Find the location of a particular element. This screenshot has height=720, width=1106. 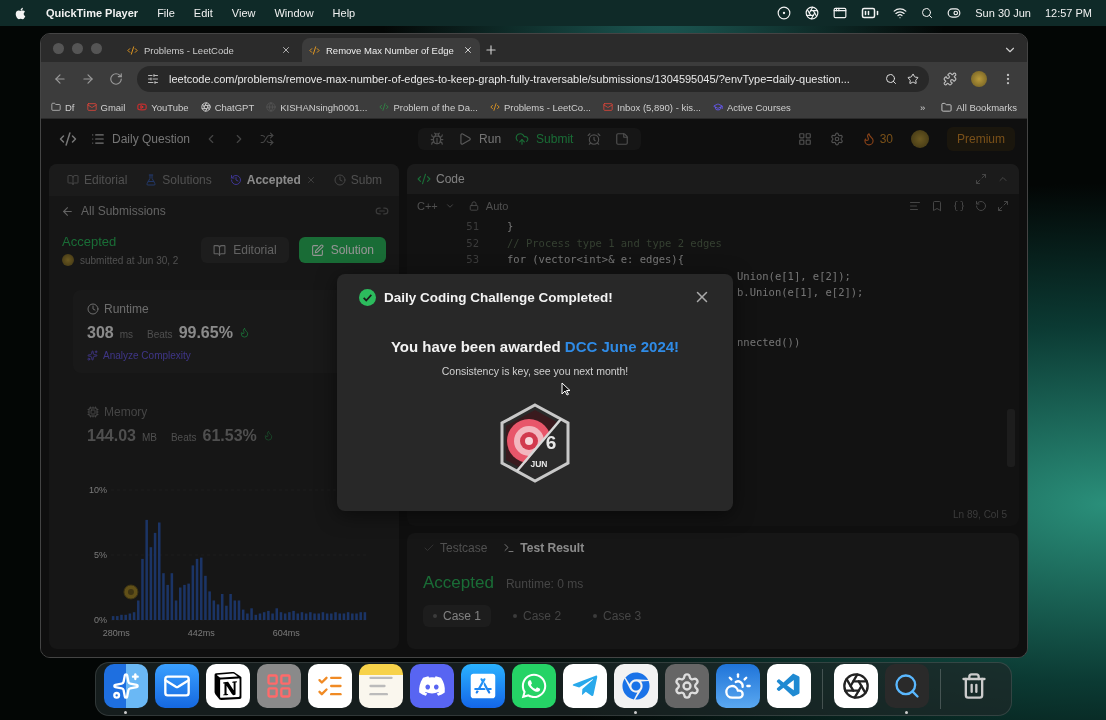

mouse-pointer-icon is located at coordinates (566, 389).